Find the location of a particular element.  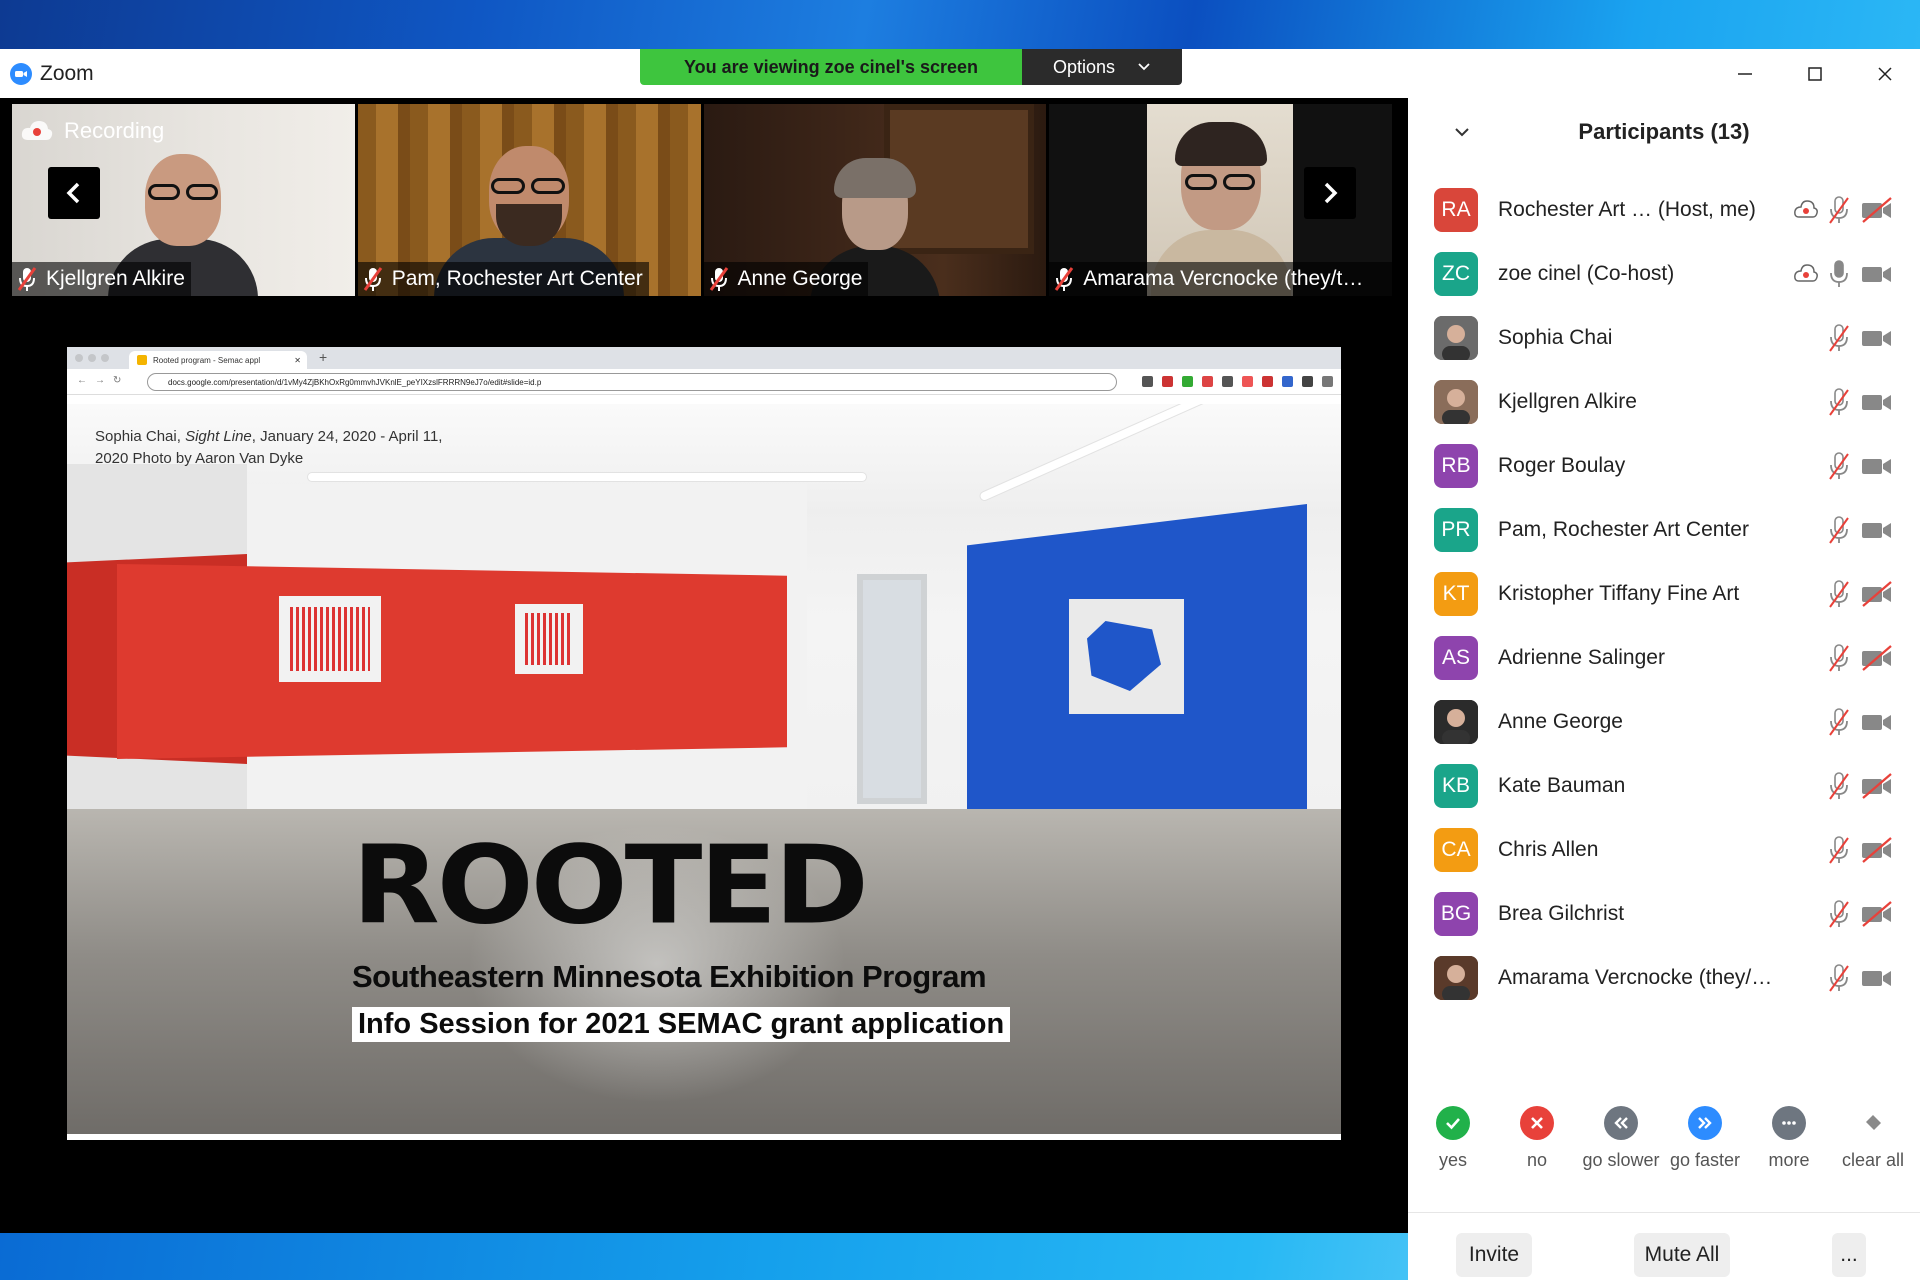

next-page-button is located at coordinates (1330, 193).